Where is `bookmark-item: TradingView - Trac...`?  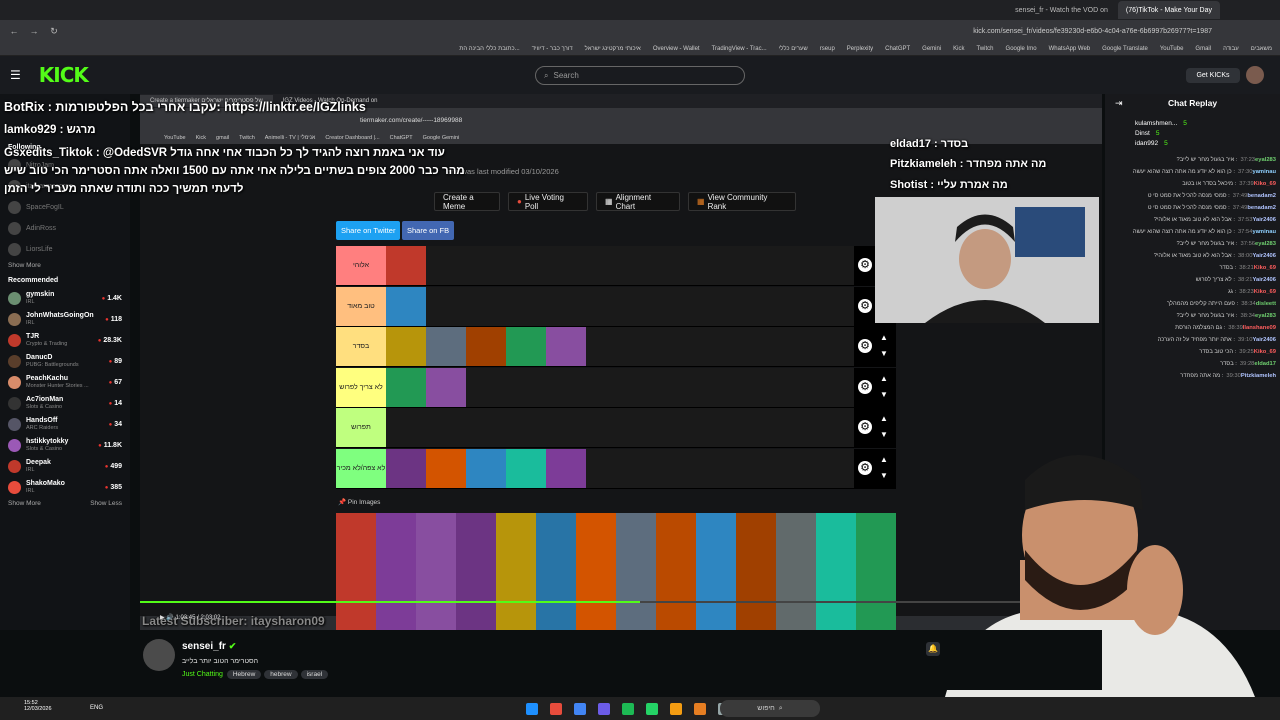 bookmark-item: TradingView - Trac... is located at coordinates (739, 49).